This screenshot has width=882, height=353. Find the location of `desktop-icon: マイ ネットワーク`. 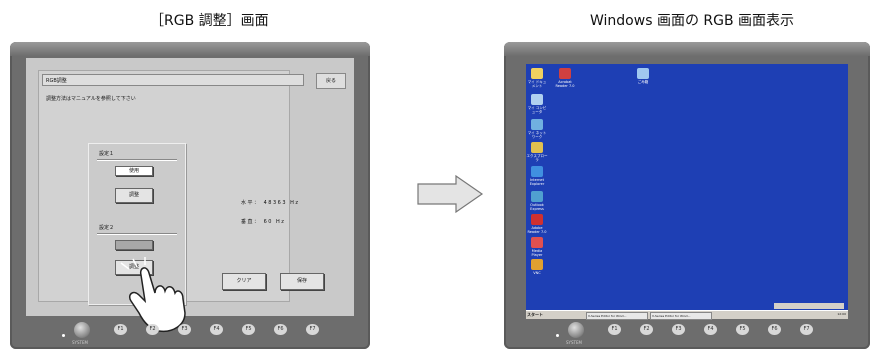

desktop-icon: マイ ネットワーク is located at coordinates (537, 129).